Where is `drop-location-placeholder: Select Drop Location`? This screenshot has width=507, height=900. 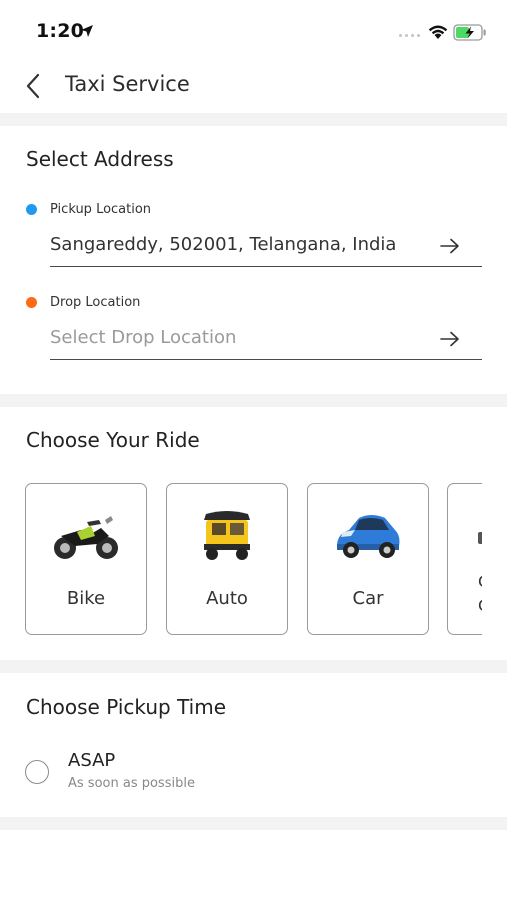
drop-location-placeholder: Select Drop Location is located at coordinates (143, 337).